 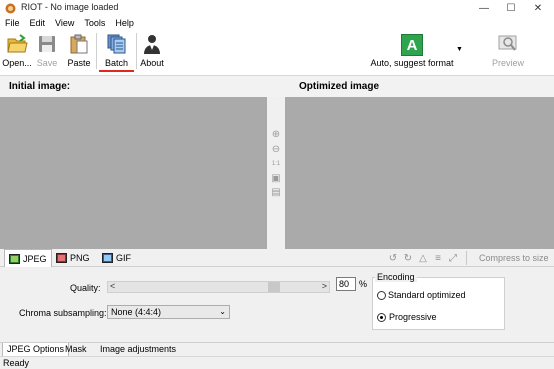 I want to click on pane-headers: Initial image: Optimized image, so click(x=277, y=86).